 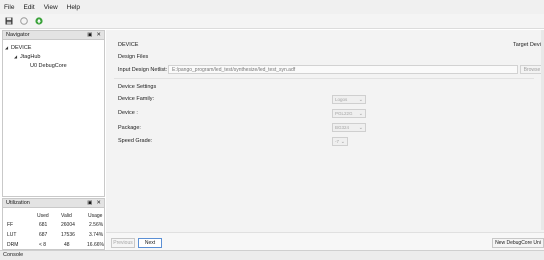 I want to click on speed-grade-value: -7, so click(x=337, y=141).